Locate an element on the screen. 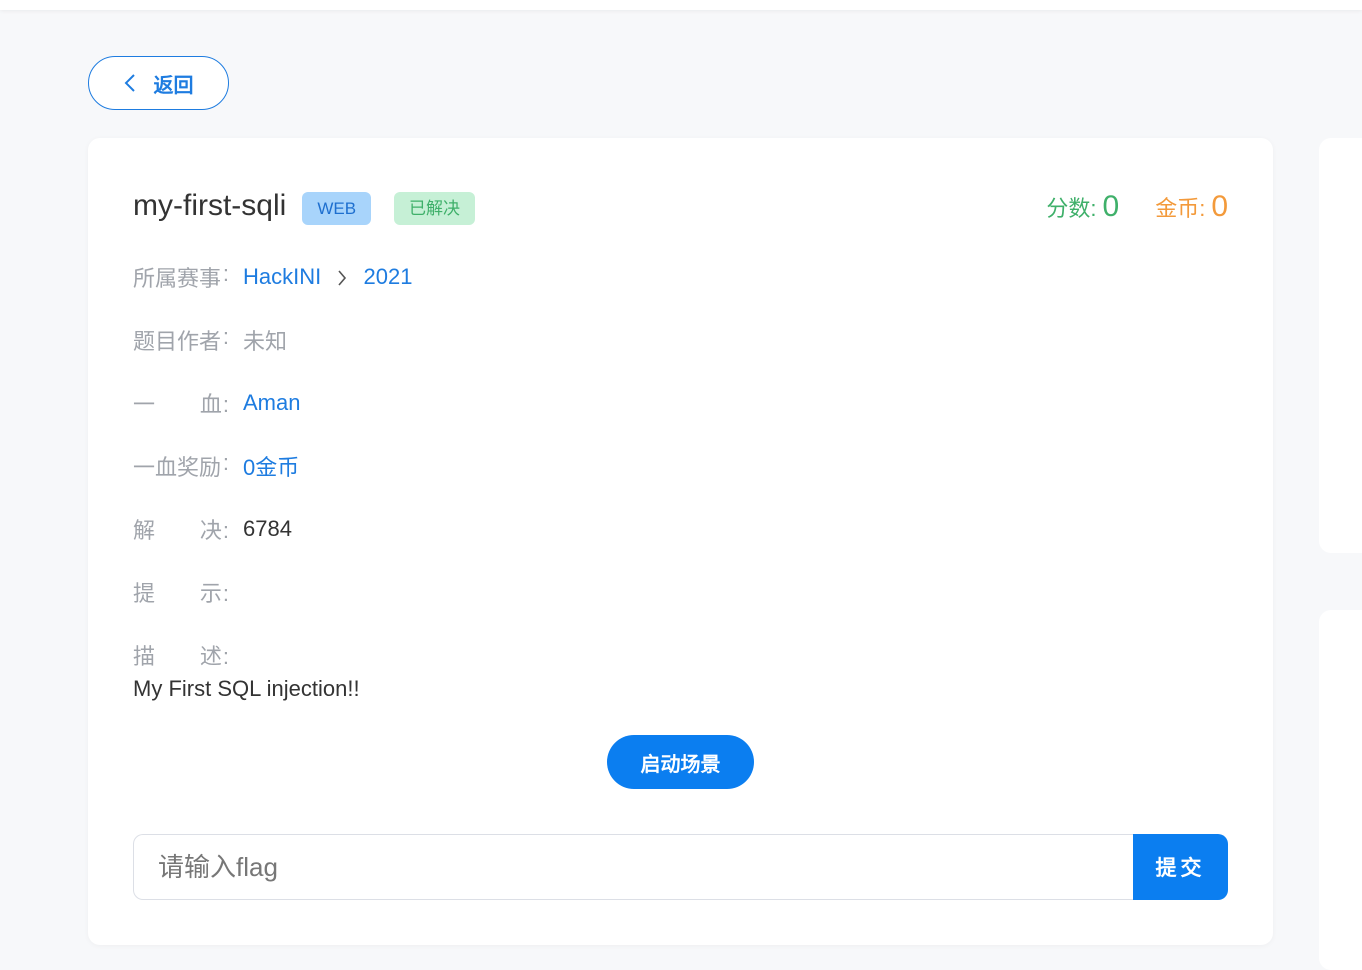 The width and height of the screenshot is (1362, 970). side-panel-bottom is located at coordinates (1340, 790).